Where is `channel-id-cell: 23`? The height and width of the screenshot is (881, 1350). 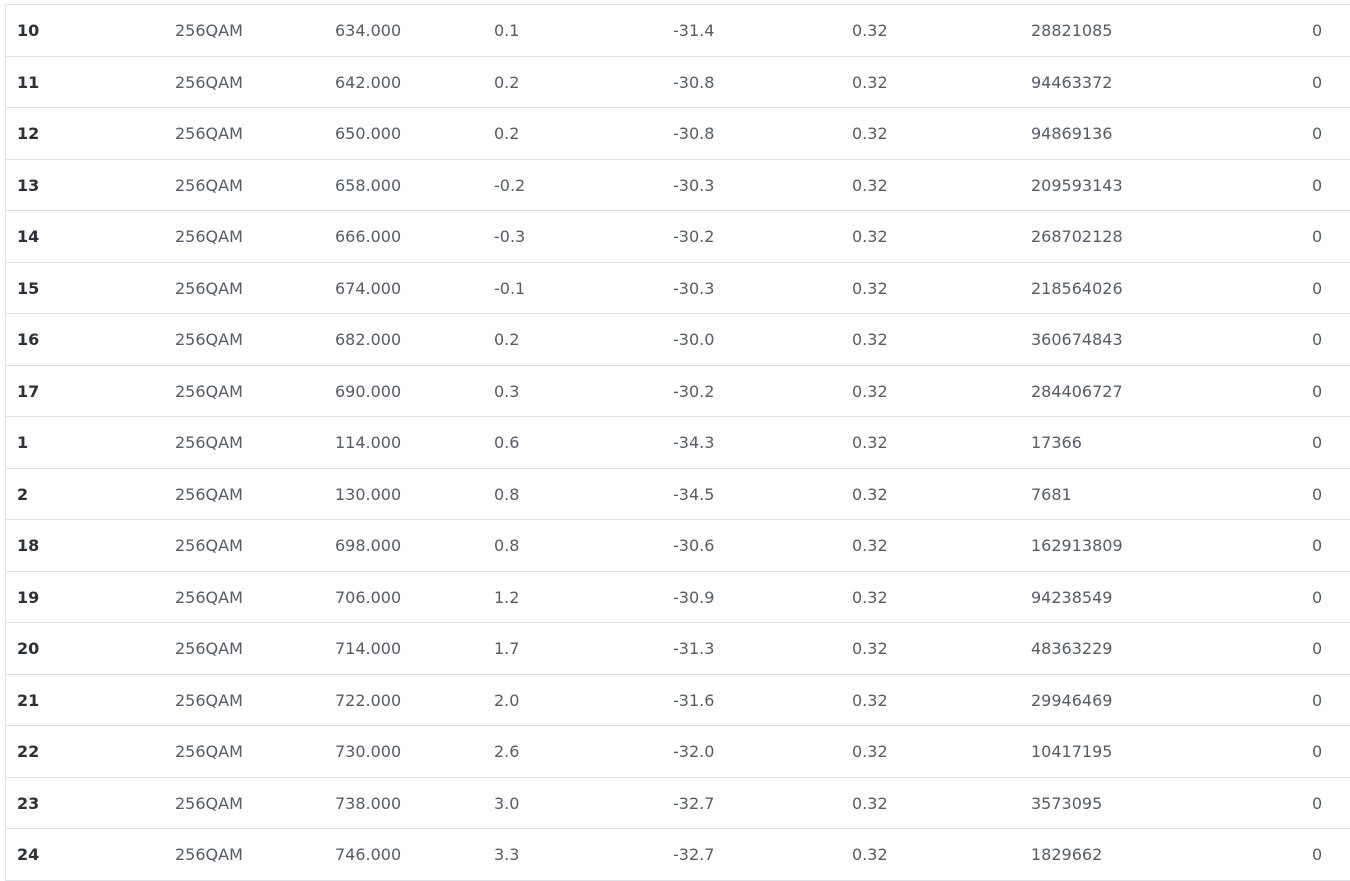 channel-id-cell: 23 is located at coordinates (28, 803).